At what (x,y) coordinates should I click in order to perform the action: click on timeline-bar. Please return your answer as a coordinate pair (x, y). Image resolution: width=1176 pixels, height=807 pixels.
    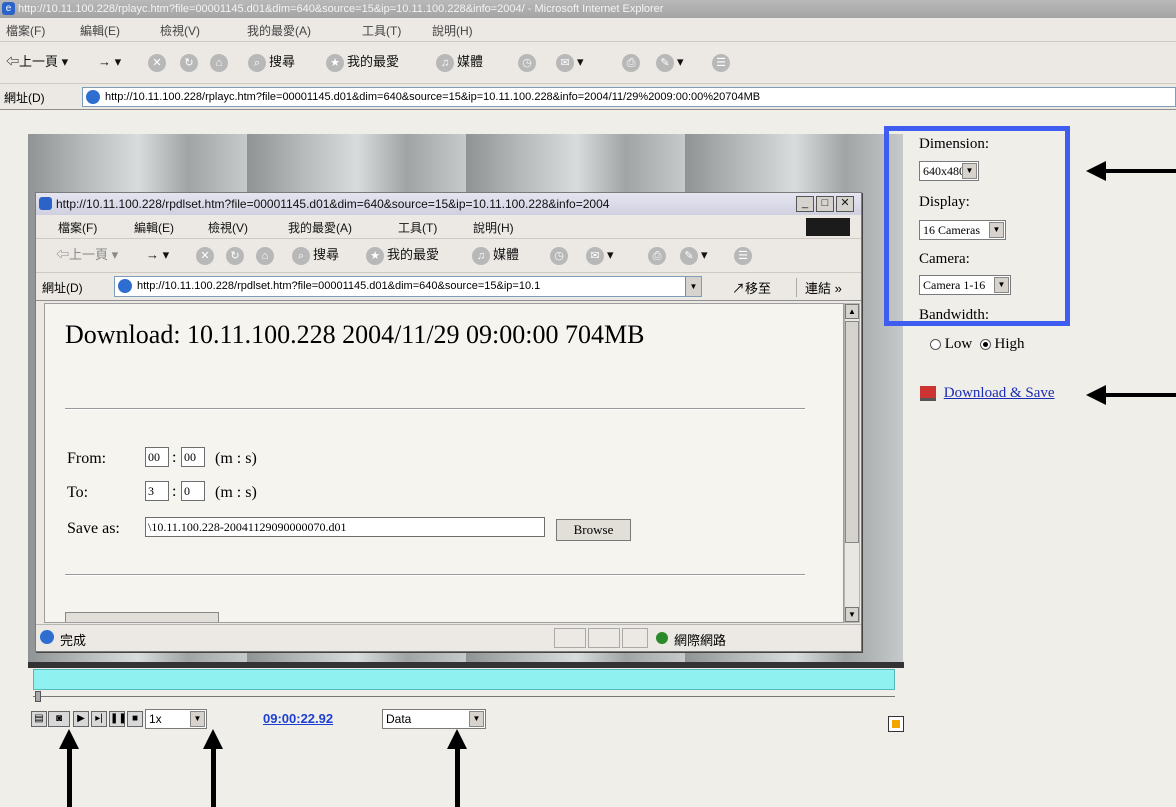
    Looking at the image, I should click on (464, 679).